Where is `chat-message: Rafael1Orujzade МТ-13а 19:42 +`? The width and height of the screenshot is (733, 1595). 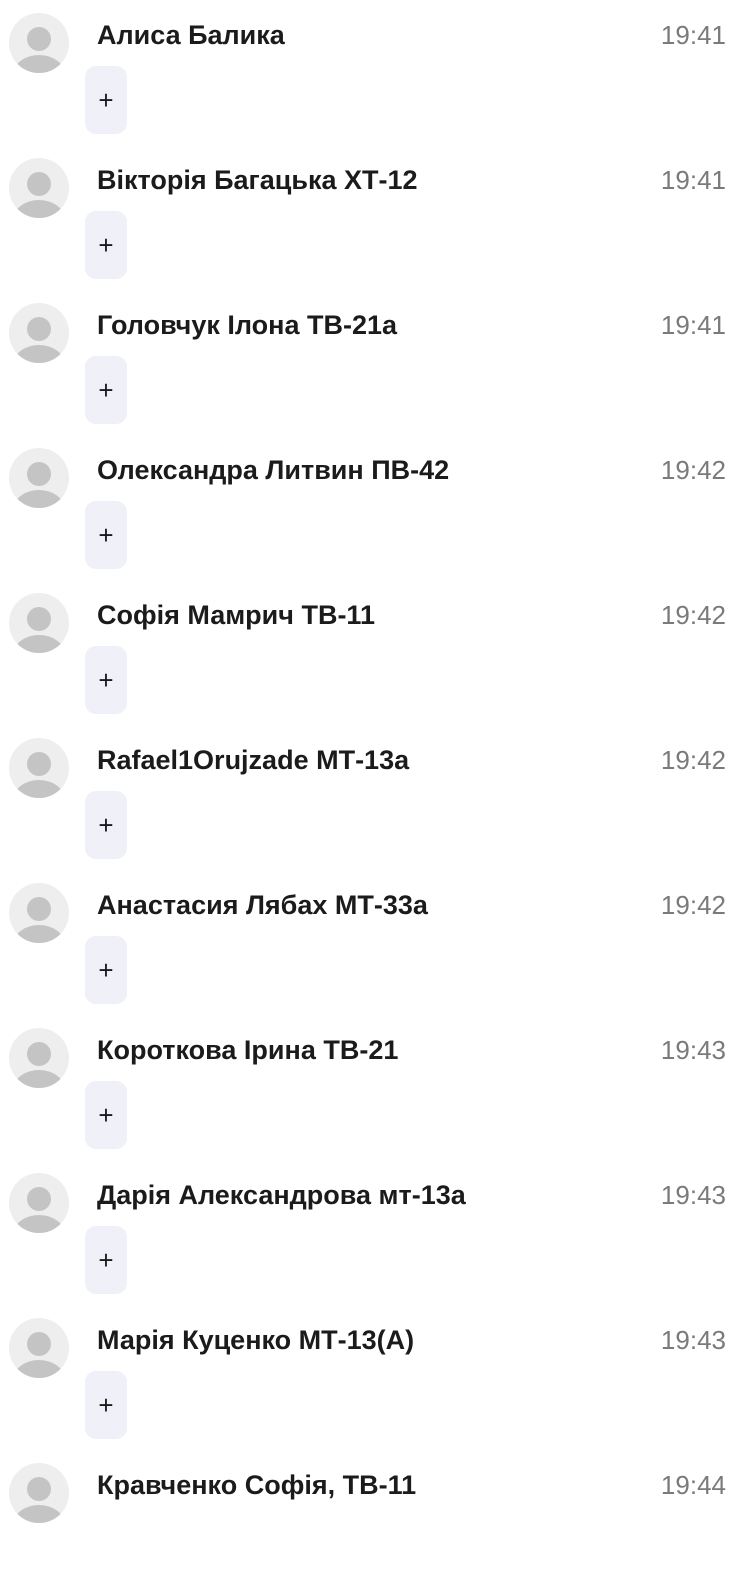 chat-message: Rafael1Orujzade МТ-13а 19:42 + is located at coordinates (366, 797).